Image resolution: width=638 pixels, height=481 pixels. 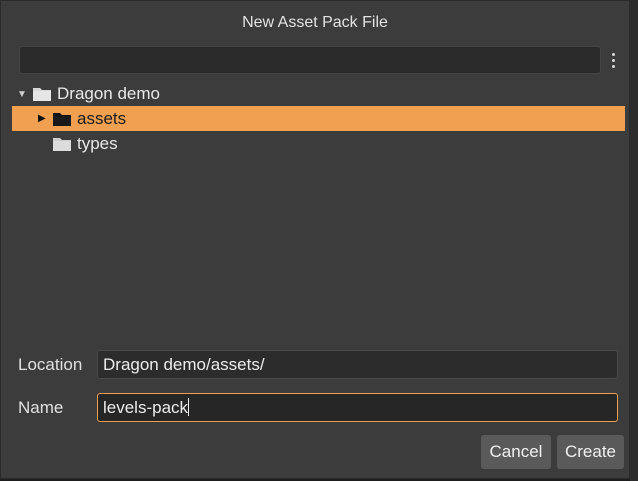 What do you see at coordinates (102, 118) in the screenshot?
I see `tree-item-label: assets` at bounding box center [102, 118].